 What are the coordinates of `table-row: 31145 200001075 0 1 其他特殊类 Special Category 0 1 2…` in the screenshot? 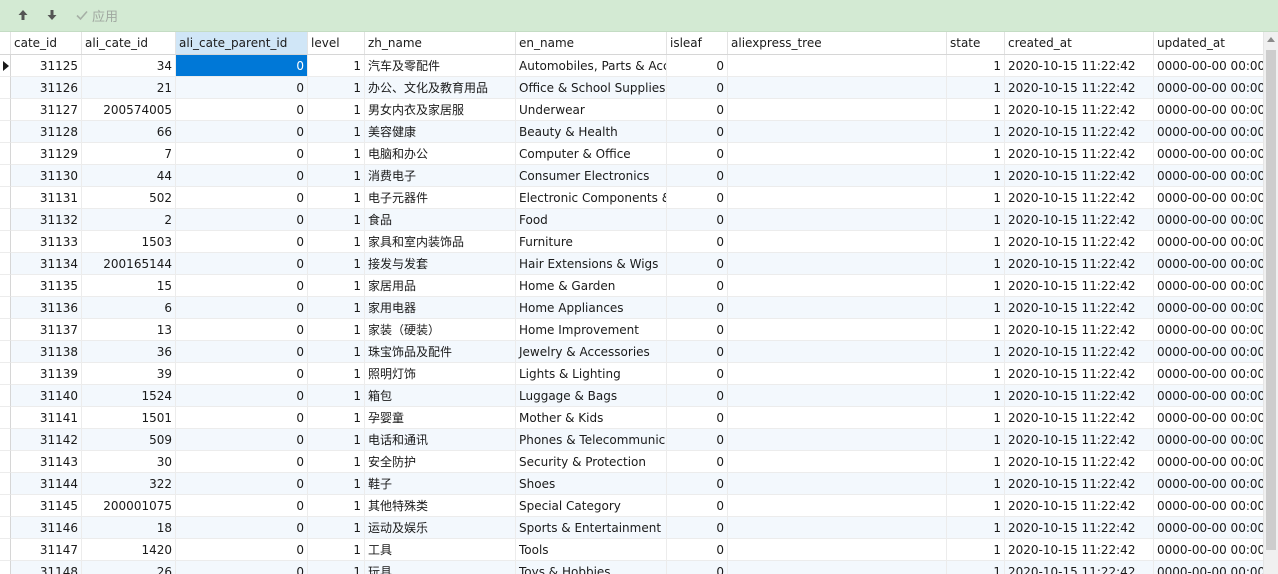 It's located at (631, 506).